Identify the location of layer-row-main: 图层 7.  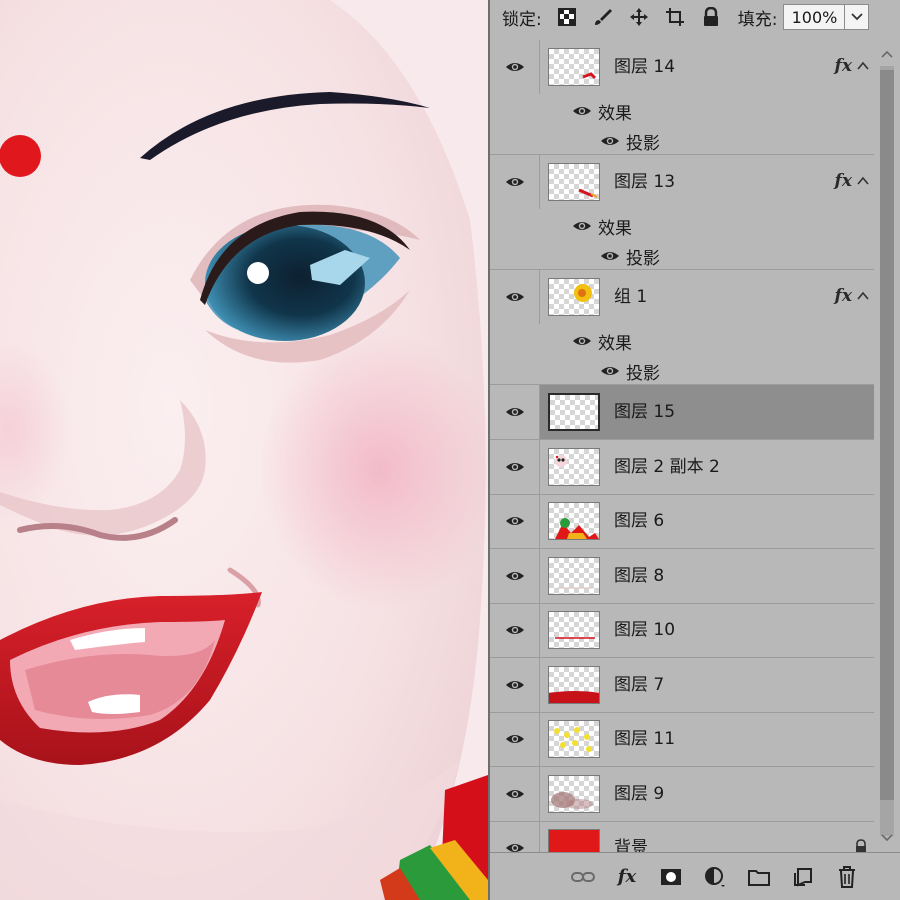
(707, 685).